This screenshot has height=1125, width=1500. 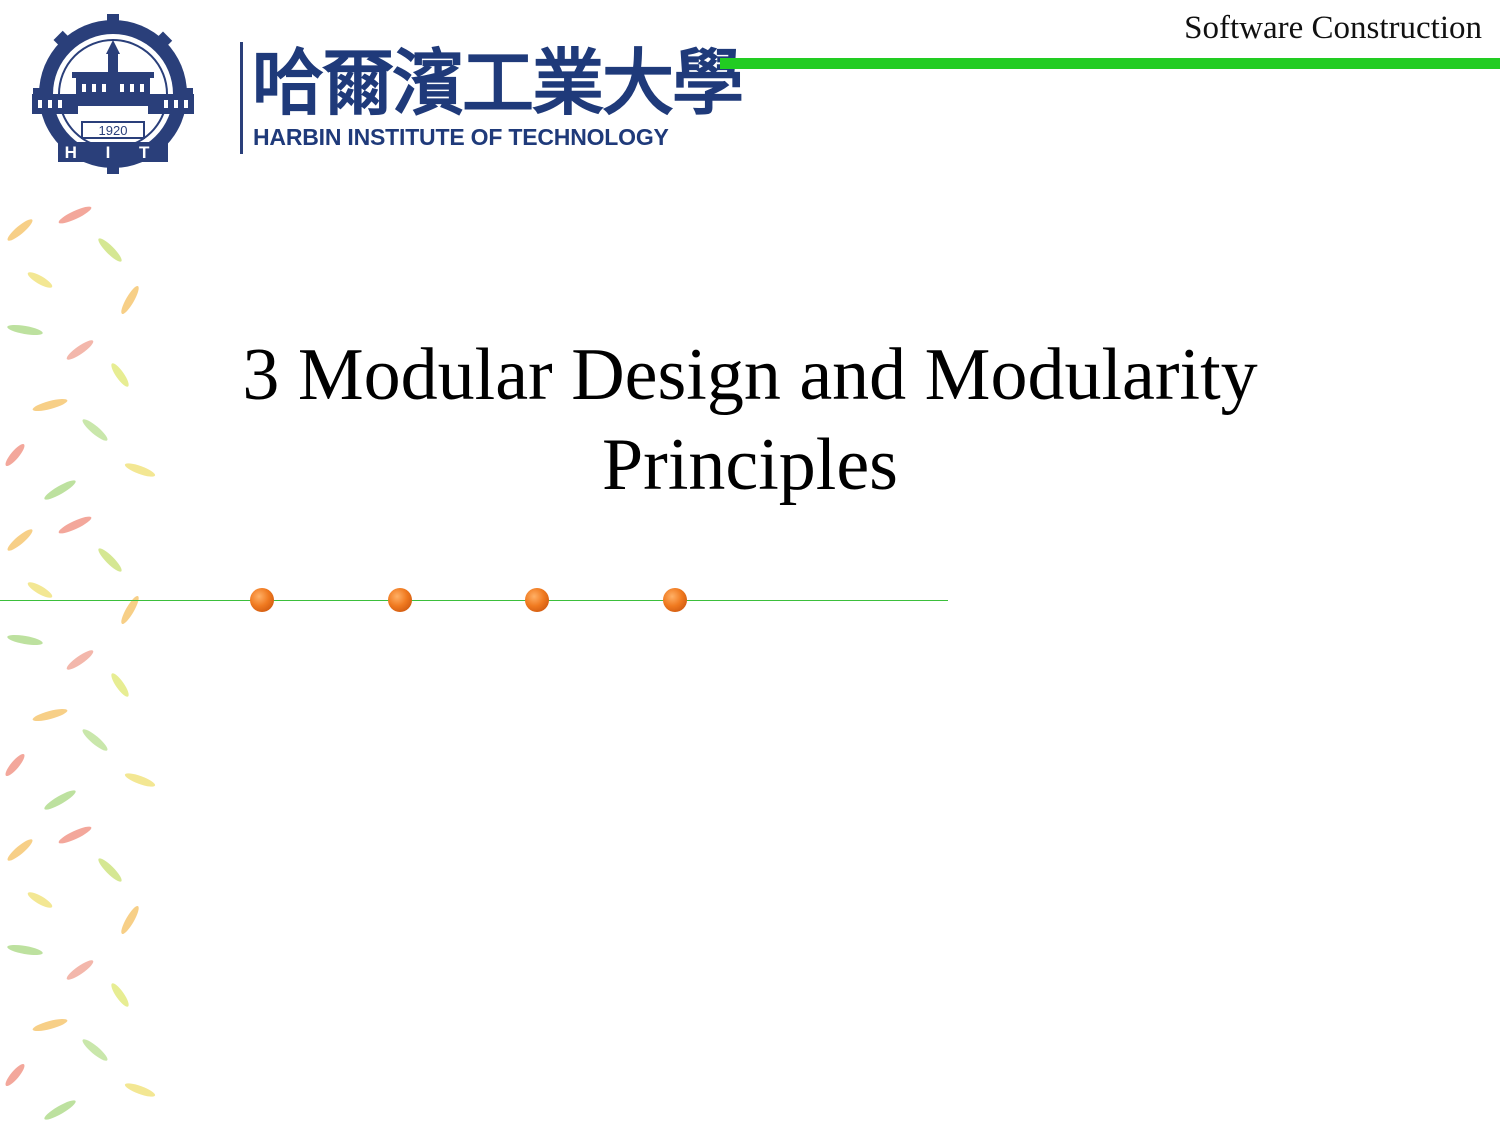 What do you see at coordinates (241, 98) in the screenshot?
I see `logo-divider` at bounding box center [241, 98].